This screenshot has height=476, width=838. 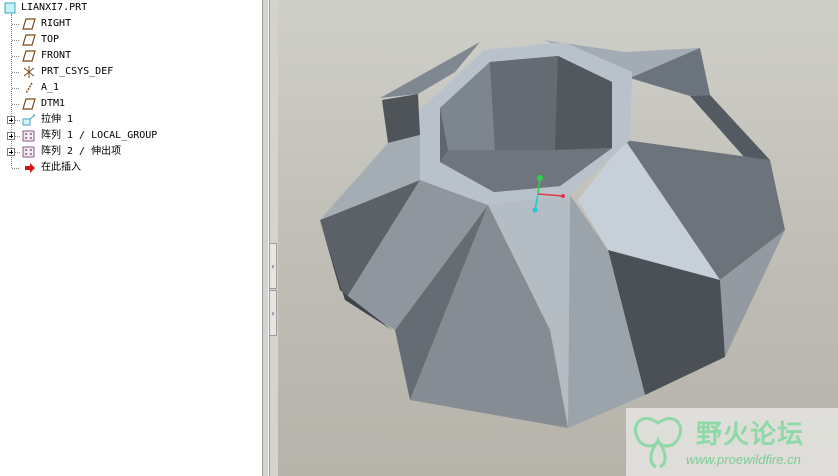 What do you see at coordinates (50, 87) in the screenshot?
I see `tree-item-label: A_1` at bounding box center [50, 87].